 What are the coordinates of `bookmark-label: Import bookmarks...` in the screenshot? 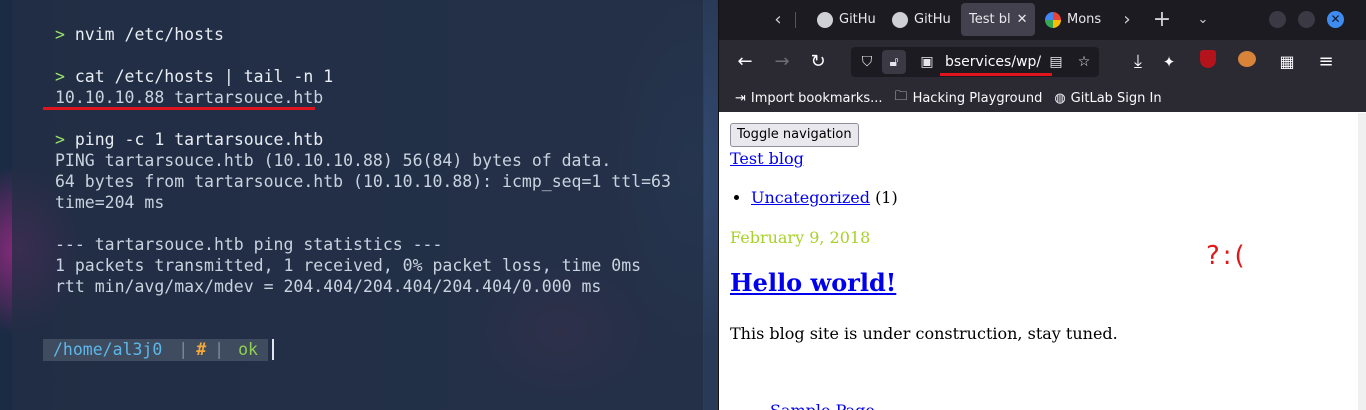 It's located at (816, 98).